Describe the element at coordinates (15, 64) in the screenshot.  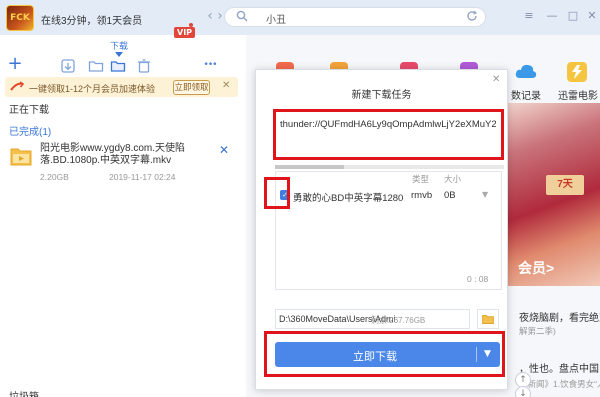
I see `add-task-button: +` at that location.